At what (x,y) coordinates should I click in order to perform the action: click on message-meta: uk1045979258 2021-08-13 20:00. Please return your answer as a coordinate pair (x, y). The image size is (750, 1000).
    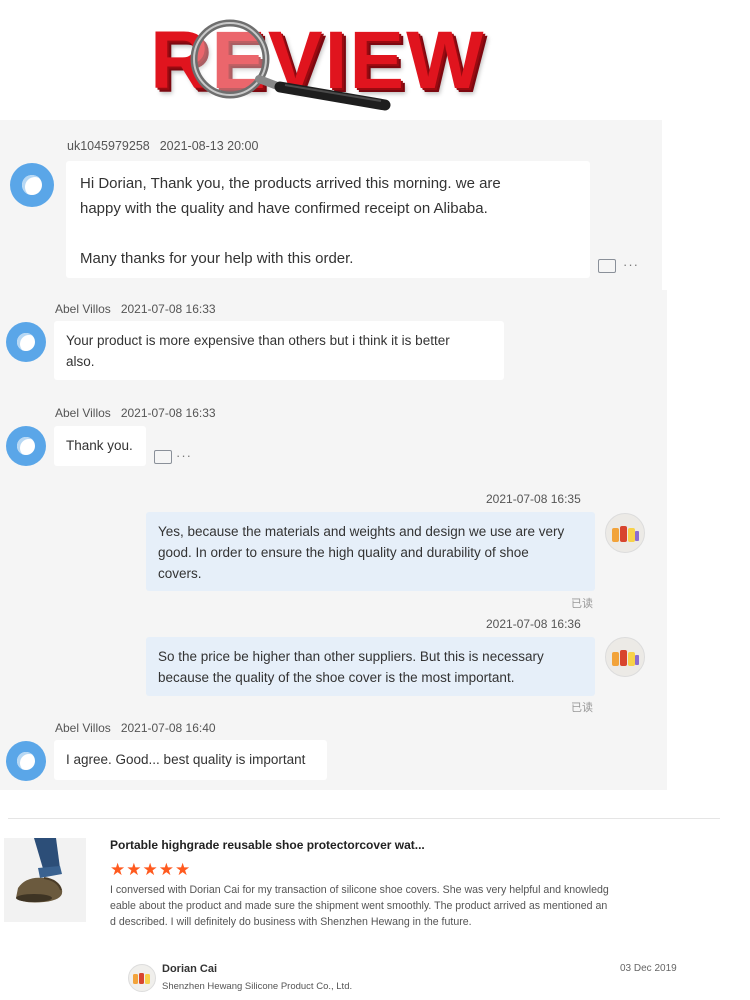
    Looking at the image, I should click on (167, 146).